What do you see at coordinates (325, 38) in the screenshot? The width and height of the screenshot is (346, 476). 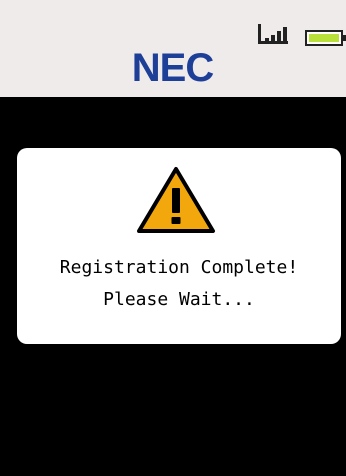 I see `battery-icon` at bounding box center [325, 38].